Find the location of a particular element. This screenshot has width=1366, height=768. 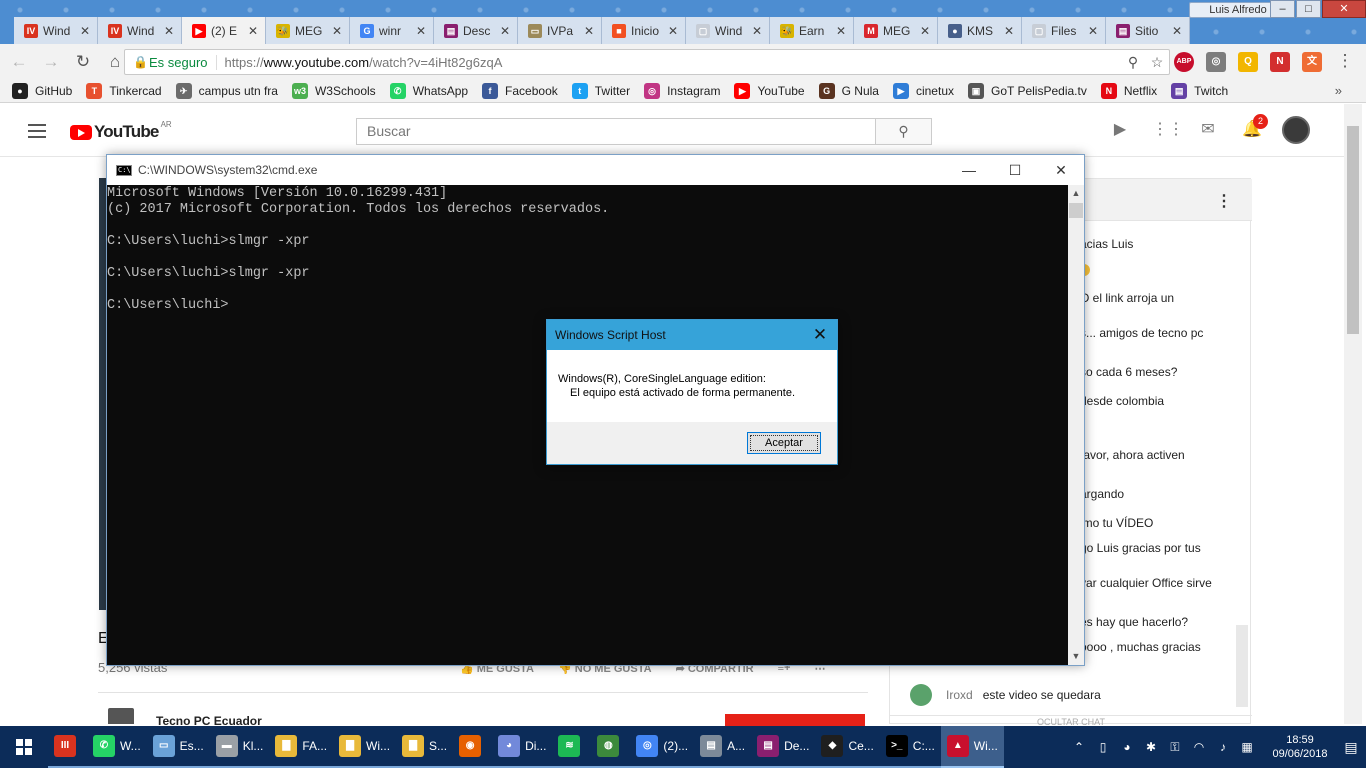

cmd-scrollbar: ▲ ▼ is located at coordinates (1076, 425).